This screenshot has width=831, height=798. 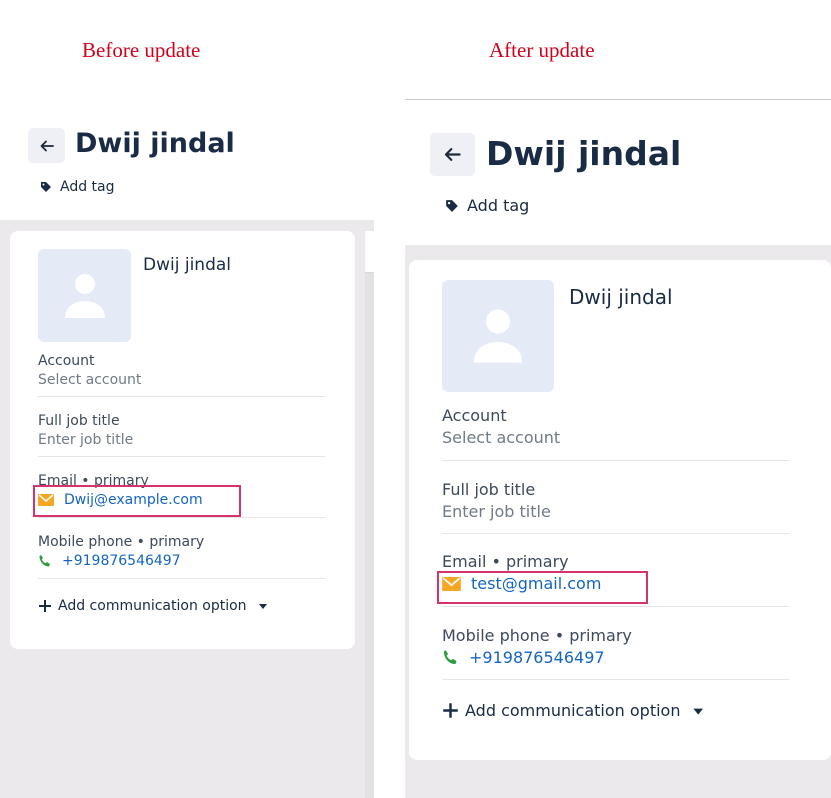 What do you see at coordinates (141, 50) in the screenshot?
I see `before-update-caption: Before update` at bounding box center [141, 50].